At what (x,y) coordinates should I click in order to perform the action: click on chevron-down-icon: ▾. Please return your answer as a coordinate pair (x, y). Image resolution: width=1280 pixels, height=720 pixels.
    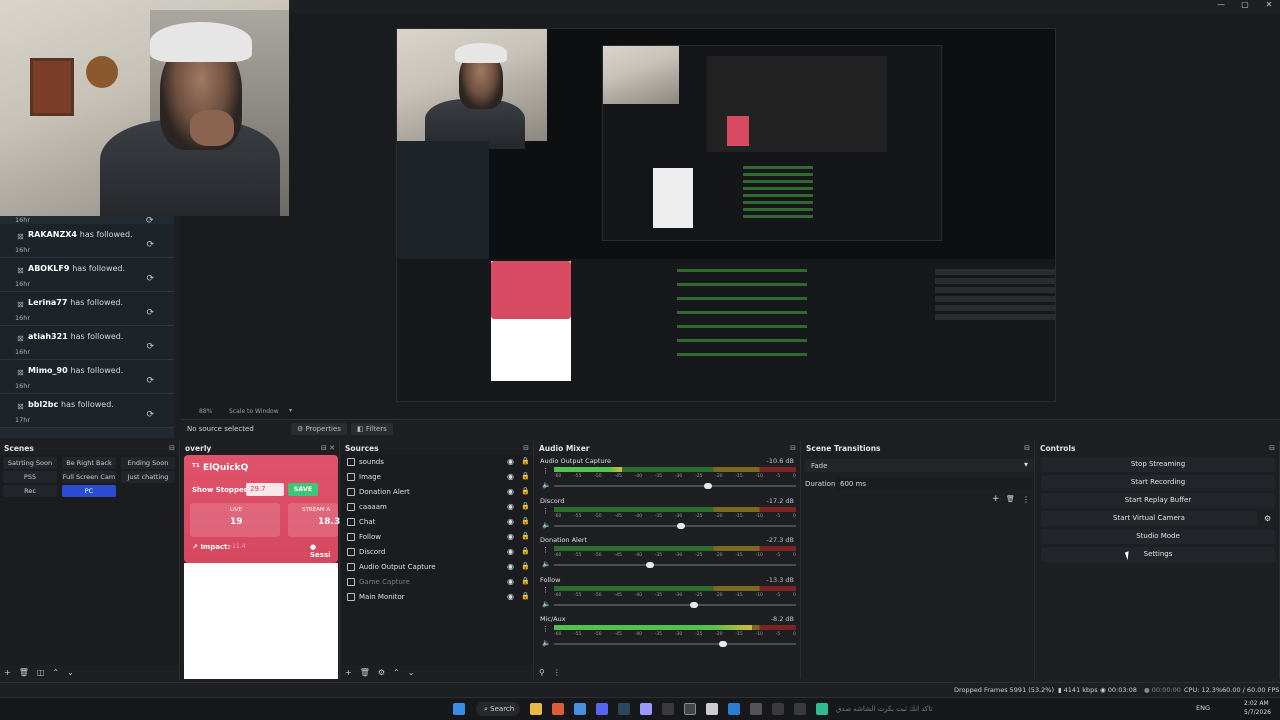
    Looking at the image, I should click on (290, 410).